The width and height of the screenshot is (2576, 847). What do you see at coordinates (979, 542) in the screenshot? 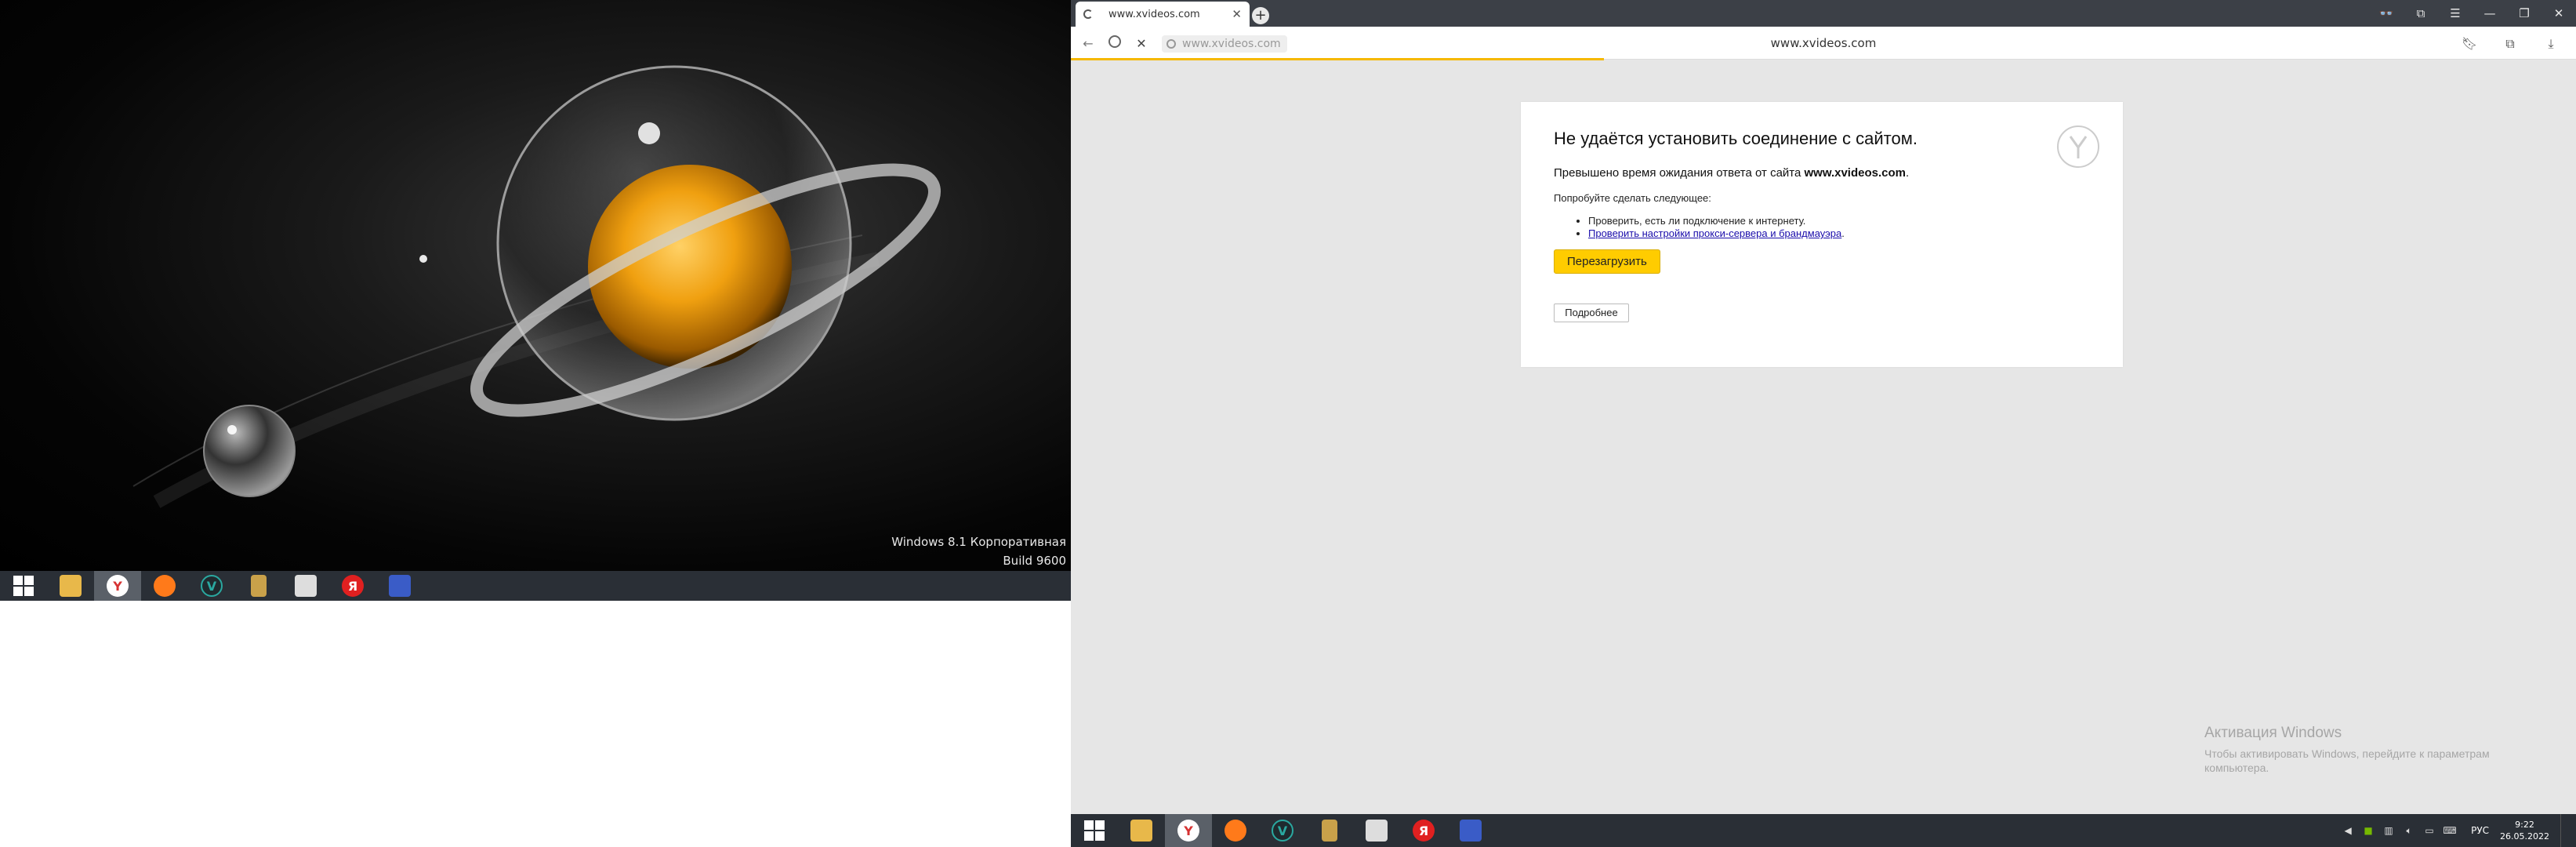
I see `windows-edition-text: Windows 8.1 Корпоративная` at bounding box center [979, 542].